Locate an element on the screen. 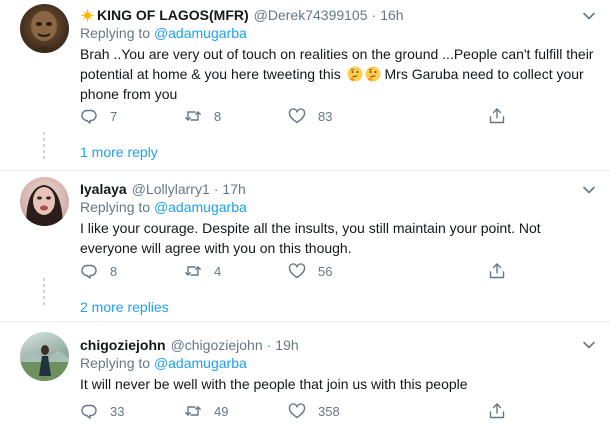 The height and width of the screenshot is (426, 610). reply-button: 8 is located at coordinates (98, 271).